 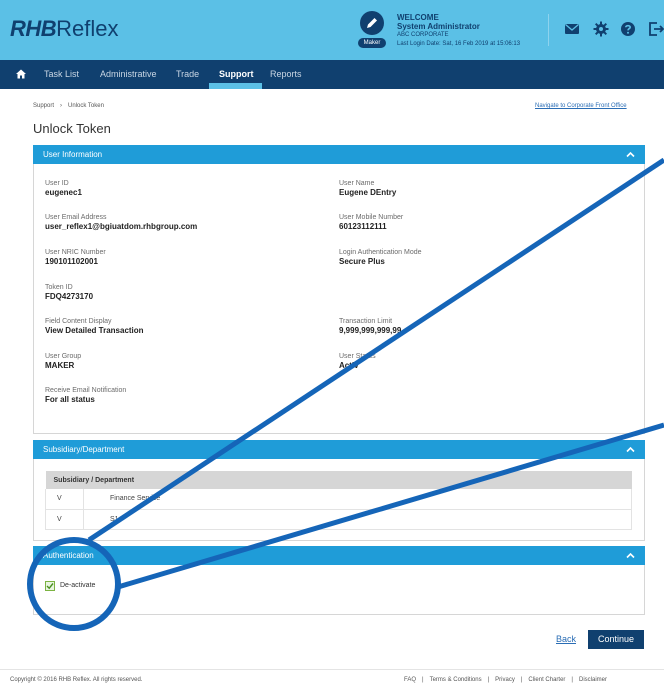 I want to click on authentication-title: Authentication, so click(x=68, y=555).